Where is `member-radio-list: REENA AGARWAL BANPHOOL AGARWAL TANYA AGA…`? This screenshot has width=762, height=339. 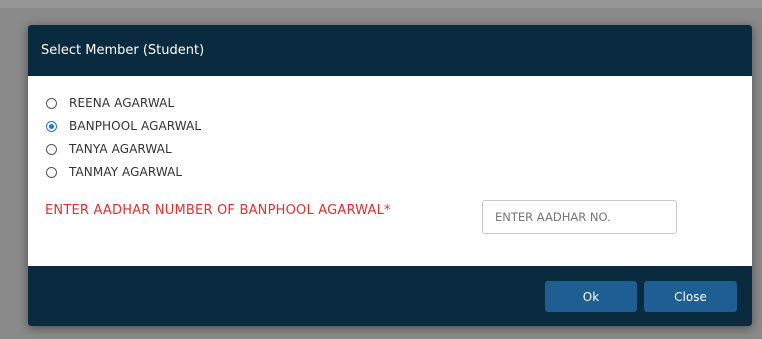
member-radio-list: REENA AGARWAL BANPHOOL AGARWAL TANYA AGA… is located at coordinates (123, 140).